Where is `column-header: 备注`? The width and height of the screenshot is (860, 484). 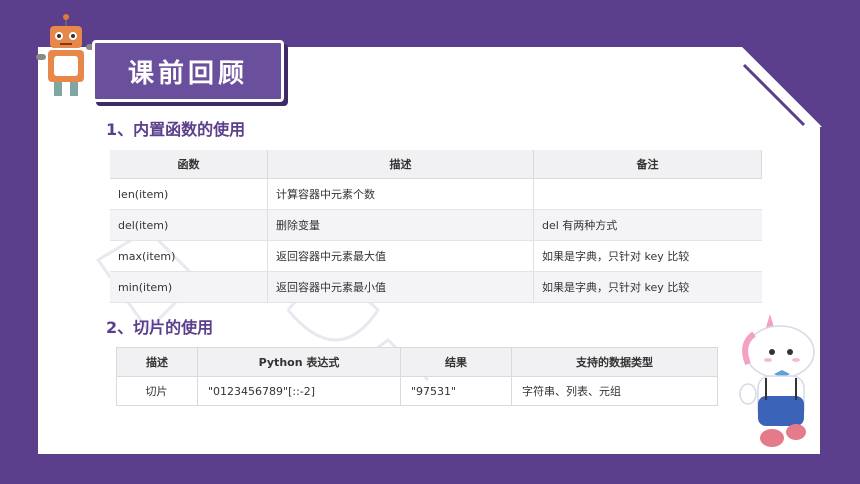
column-header: 备注 is located at coordinates (647, 164).